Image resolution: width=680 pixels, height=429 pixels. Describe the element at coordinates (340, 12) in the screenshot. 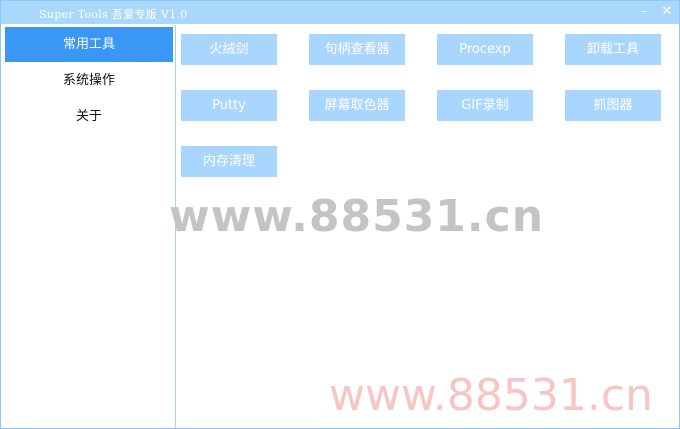

I see `title-bar: Super Tools 吾爱专版 V1.0 – ✕` at that location.